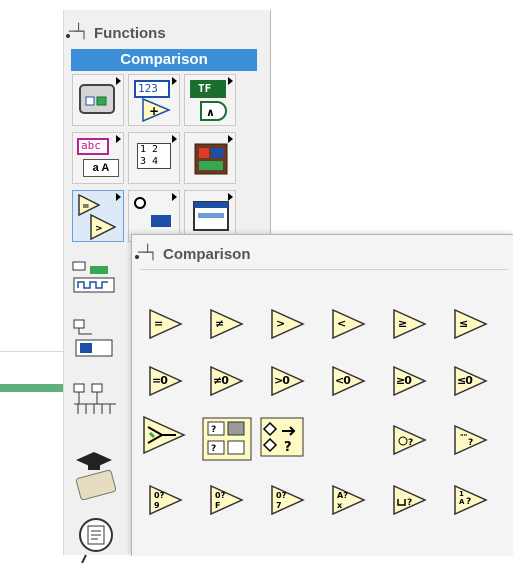 The height and width of the screenshot is (568, 513). I want to click on waveform-icon, so click(93, 277).